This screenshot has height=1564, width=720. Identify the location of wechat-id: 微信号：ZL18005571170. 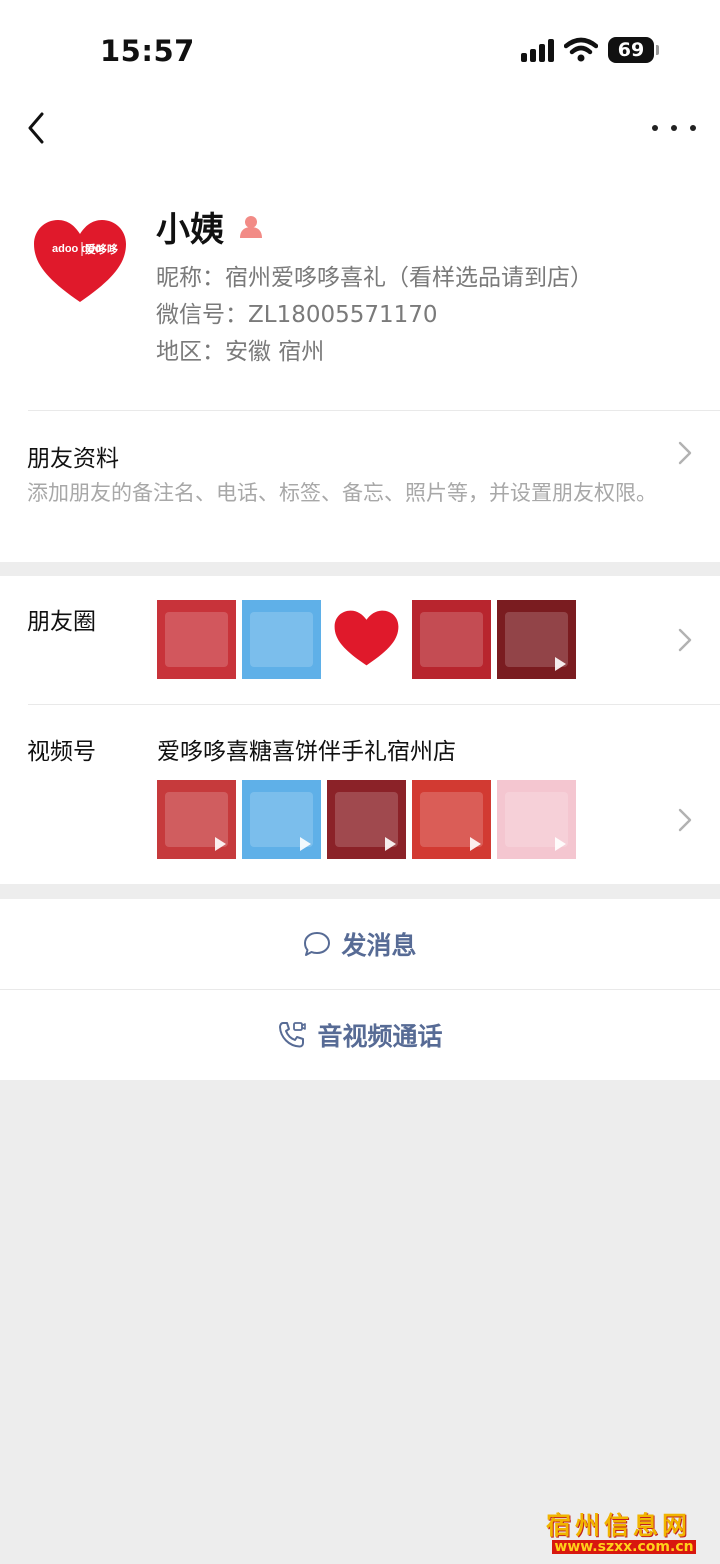
(297, 315).